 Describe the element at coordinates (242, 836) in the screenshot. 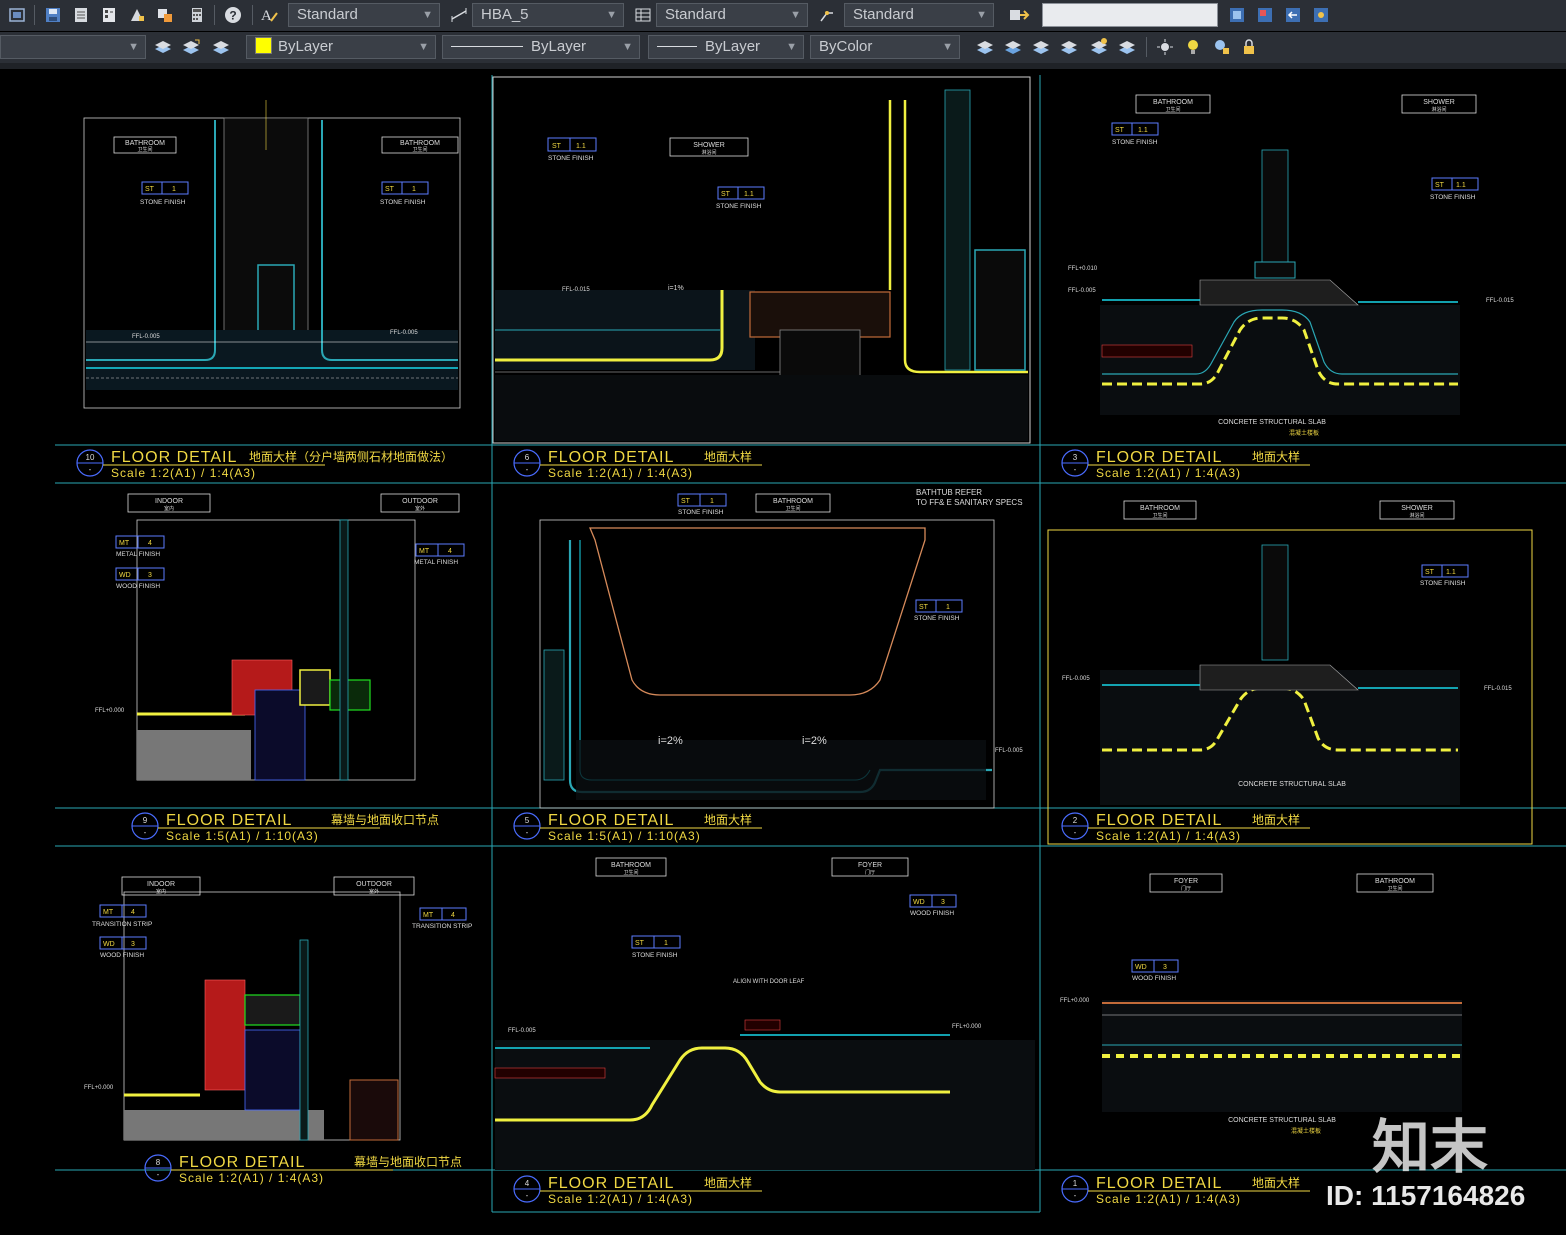

I see `detail-scale-text: Scale 1:5(A1) / 1:10(A3)` at that location.